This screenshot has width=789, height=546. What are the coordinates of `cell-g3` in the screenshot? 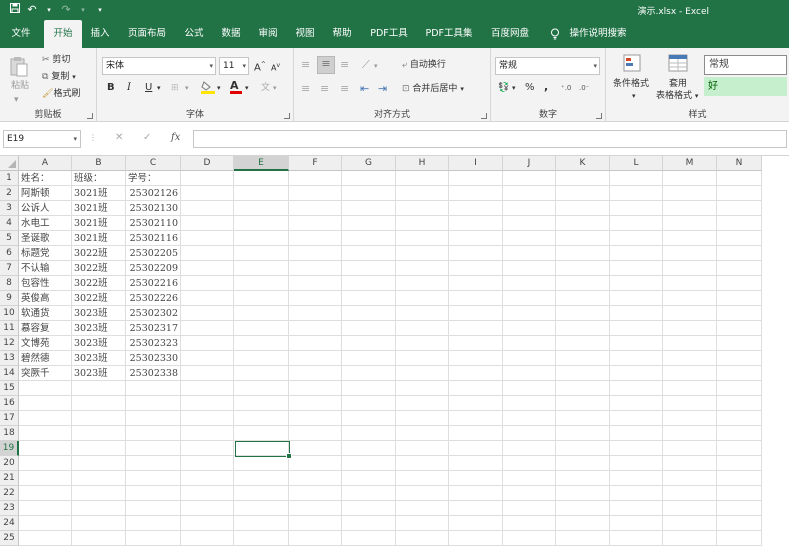 It's located at (369, 208).